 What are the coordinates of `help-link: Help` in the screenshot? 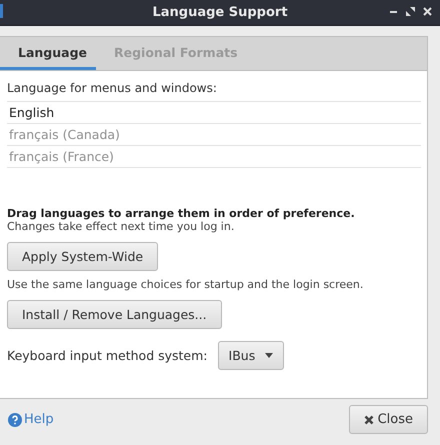 It's located at (31, 419).